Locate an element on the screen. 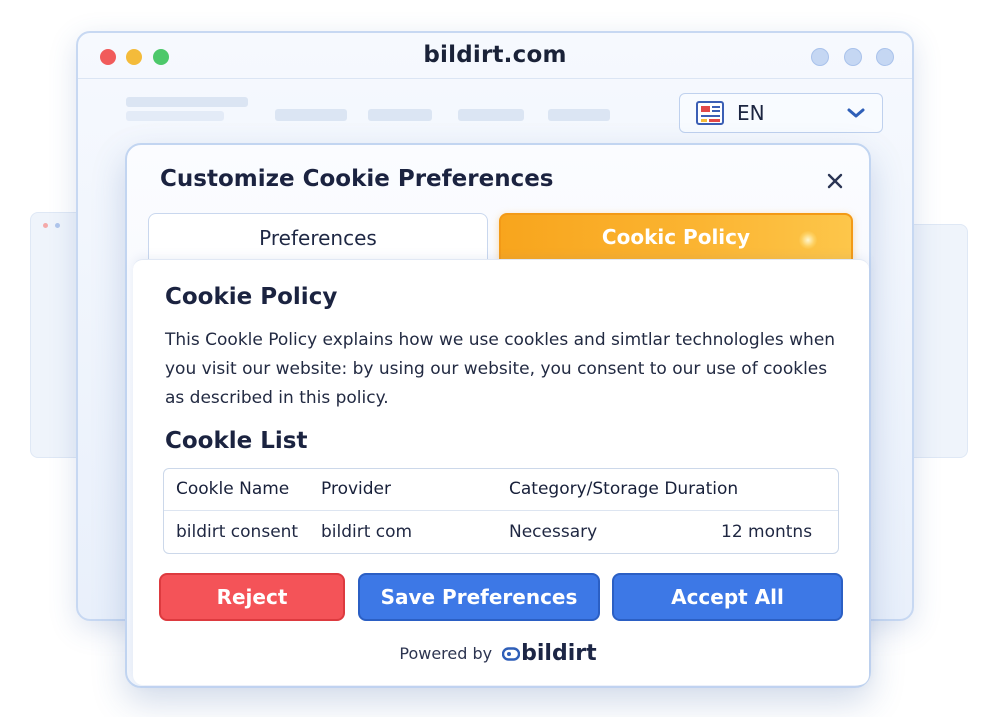 This screenshot has width=993, height=717. tab-label: Preferences is located at coordinates (318, 237).